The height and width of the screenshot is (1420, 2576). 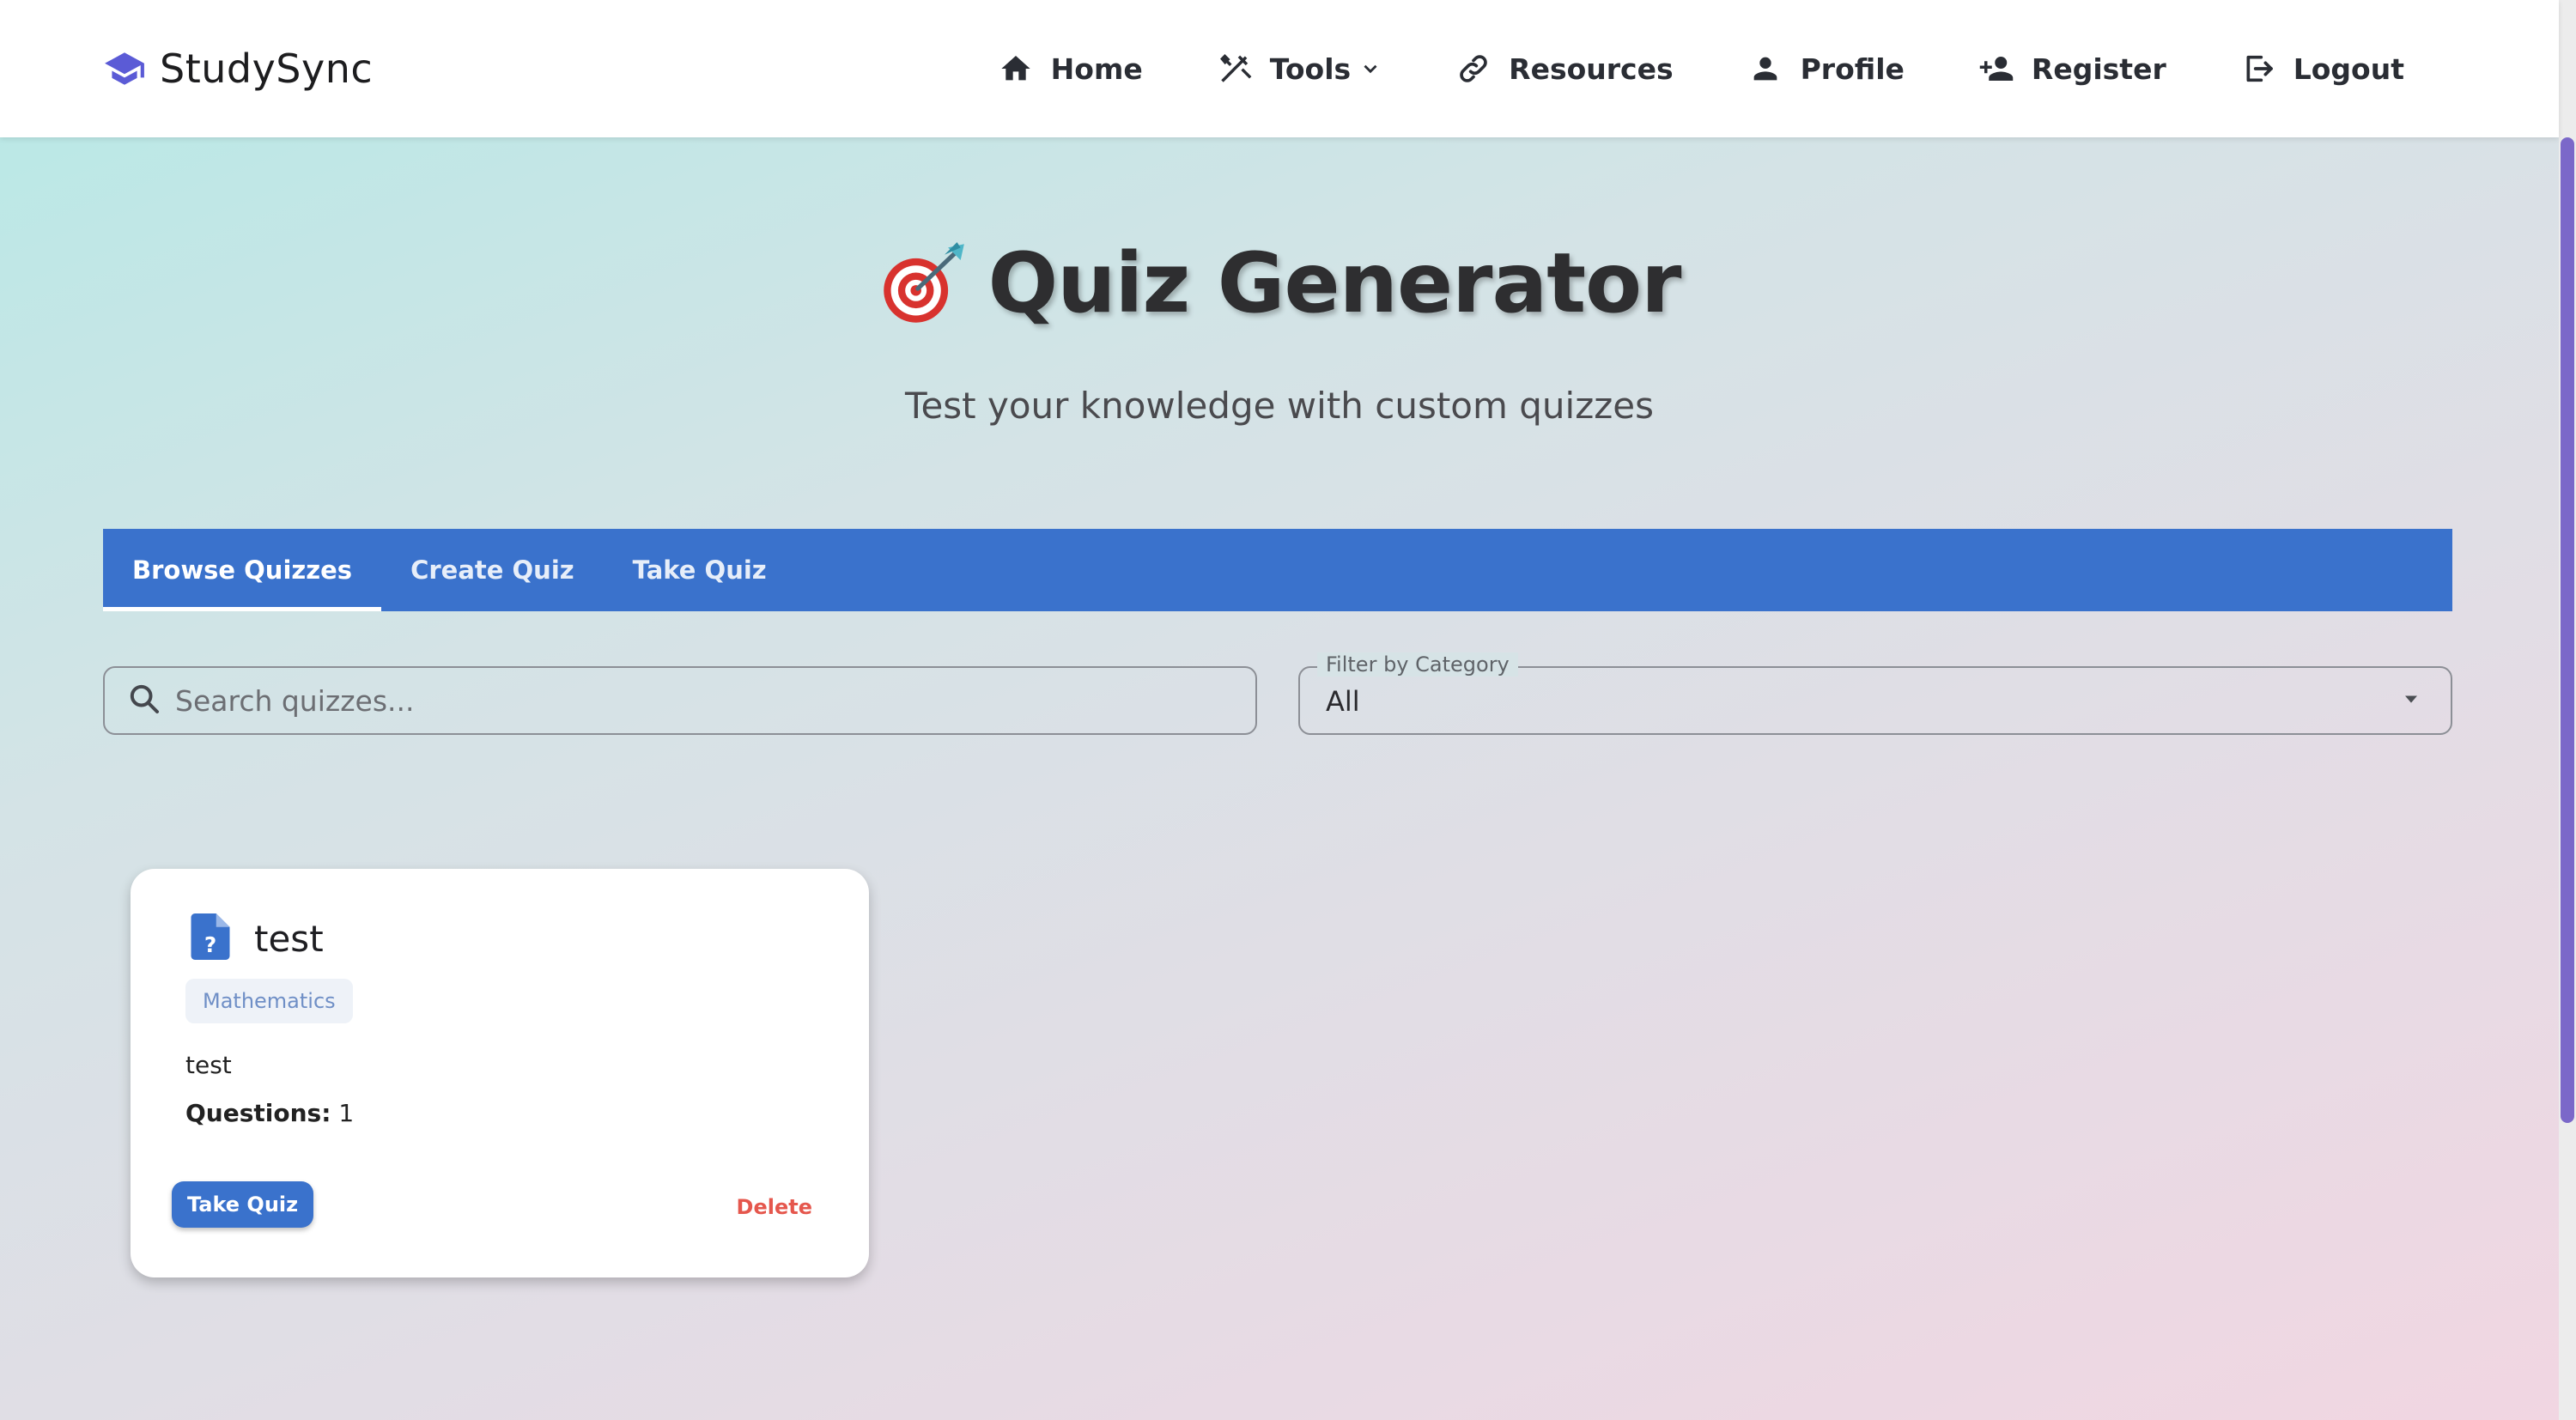 What do you see at coordinates (1765, 69) in the screenshot?
I see `person-icon` at bounding box center [1765, 69].